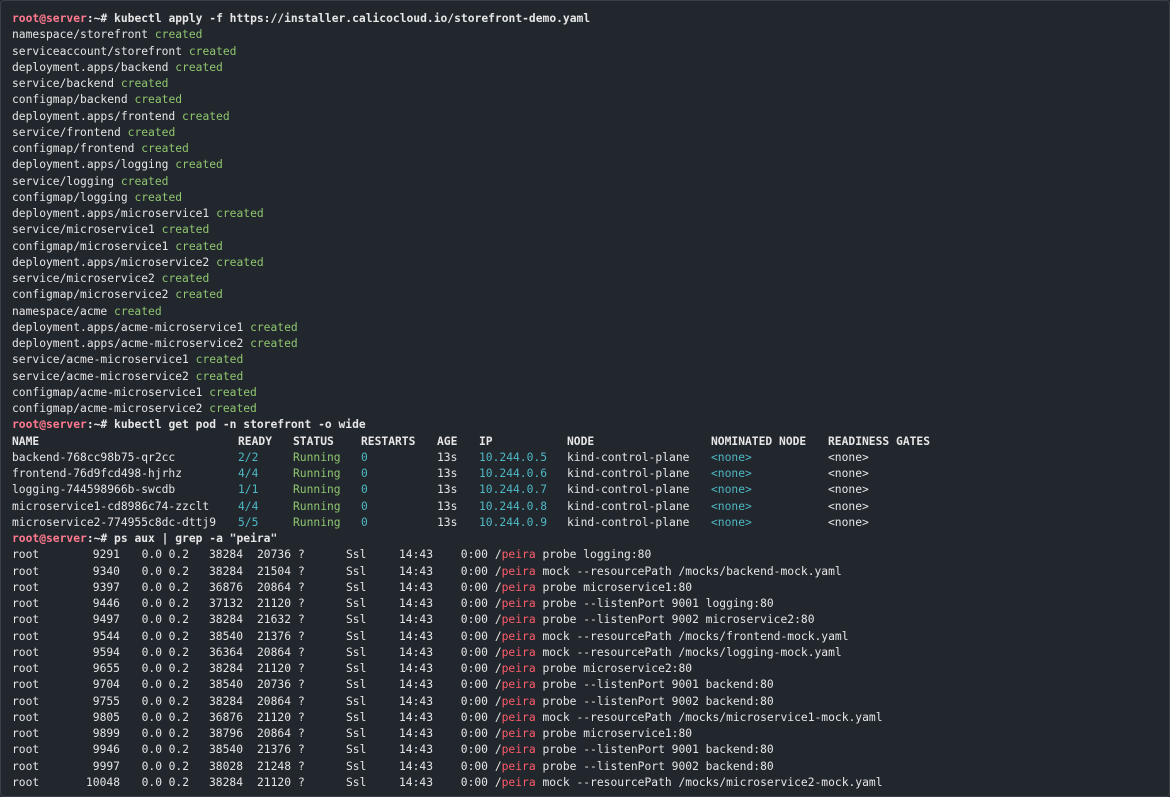  Describe the element at coordinates (102, 782) in the screenshot. I see `process-pid: 10048` at that location.